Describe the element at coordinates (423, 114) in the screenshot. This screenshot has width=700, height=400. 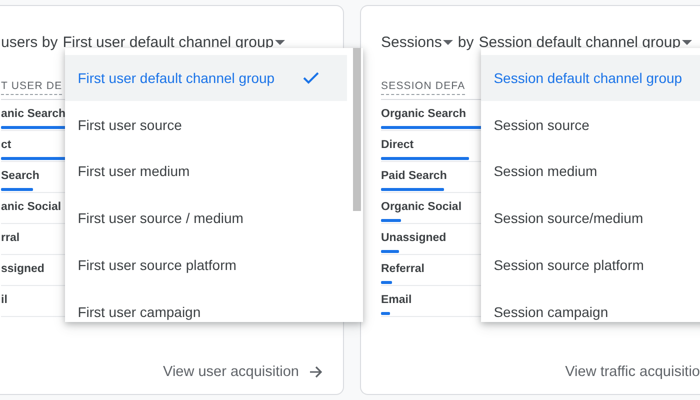
I see `channel-label: Organic Search` at that location.